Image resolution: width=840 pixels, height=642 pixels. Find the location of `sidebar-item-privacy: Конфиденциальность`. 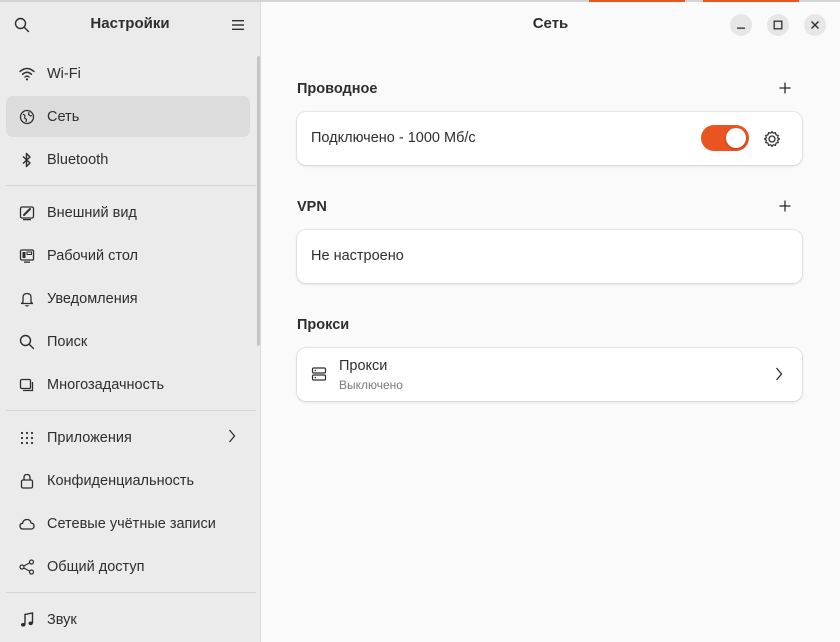

sidebar-item-privacy: Конфиденциальность is located at coordinates (128, 480).